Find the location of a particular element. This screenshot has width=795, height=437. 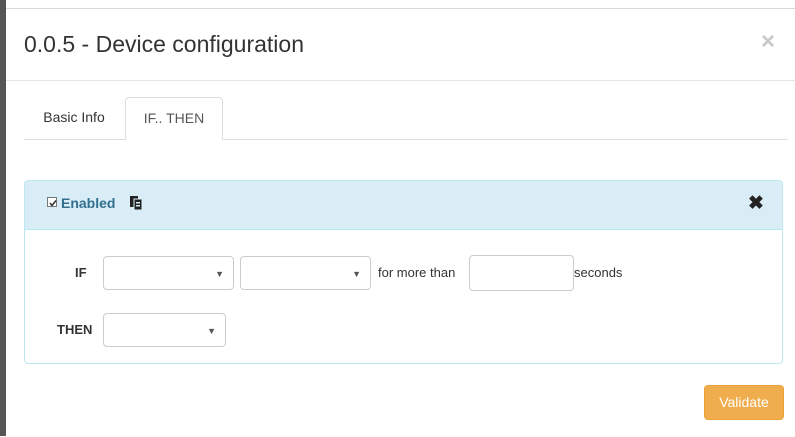

copy-icon is located at coordinates (136, 203).